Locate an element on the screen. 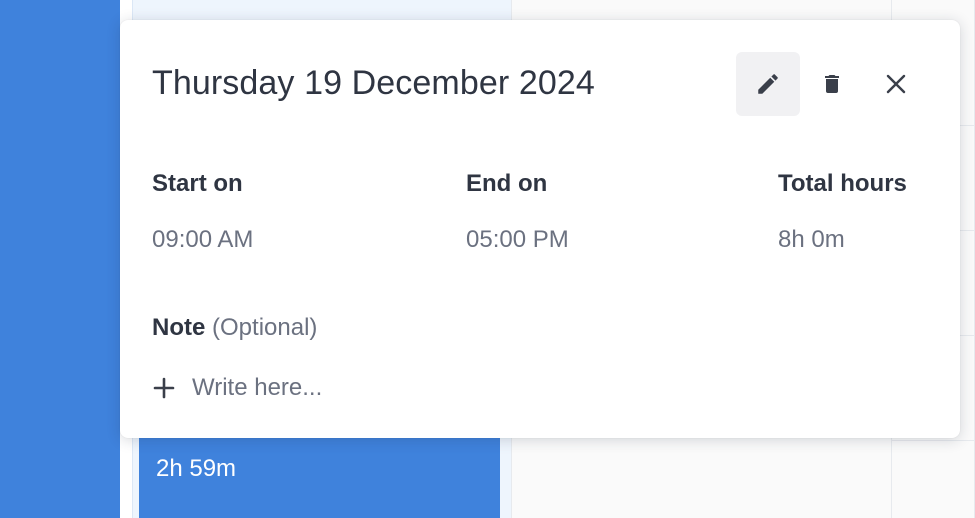  trash-icon is located at coordinates (832, 84).